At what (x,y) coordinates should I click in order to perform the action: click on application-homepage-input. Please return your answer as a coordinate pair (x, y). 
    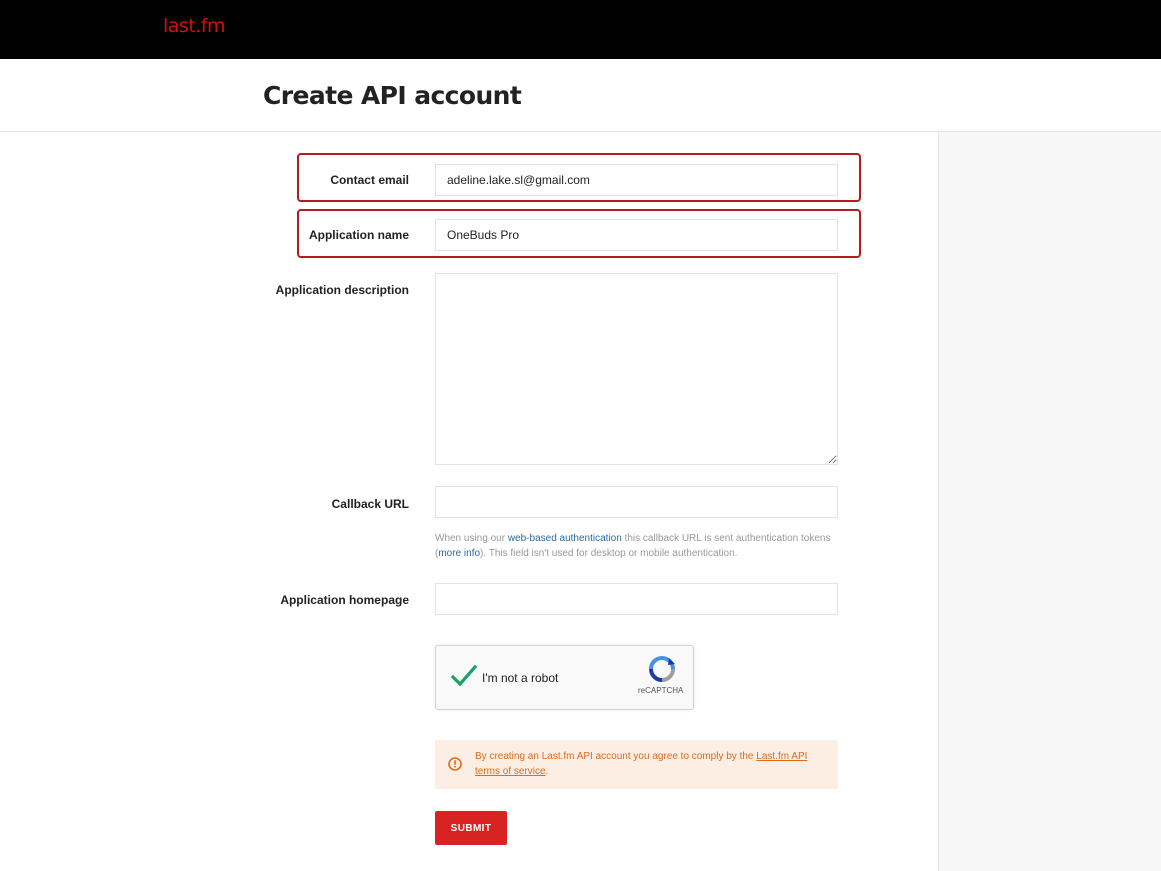
    Looking at the image, I should click on (636, 599).